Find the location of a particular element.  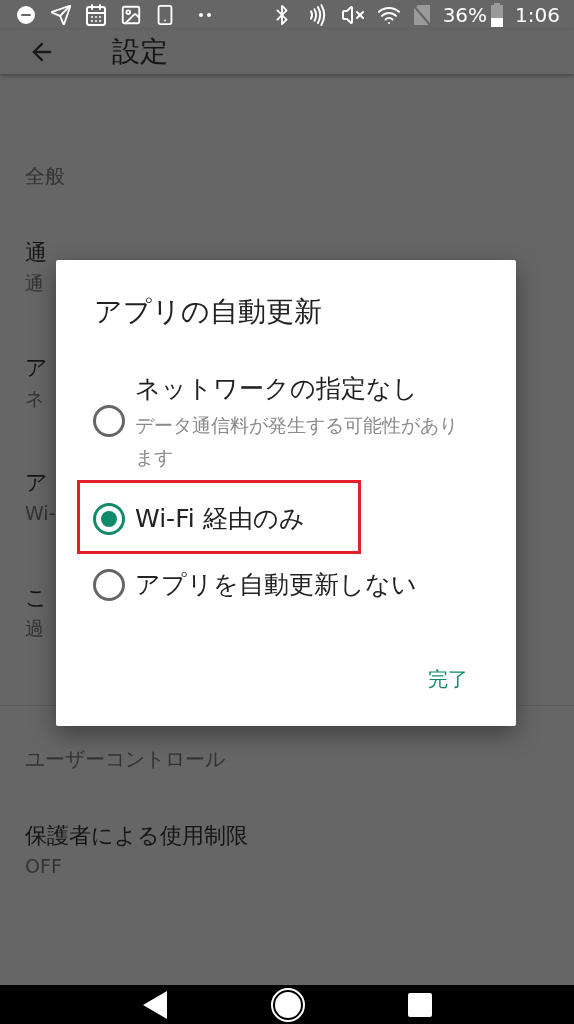

option-description: データ通信料が発生する可能性があります is located at coordinates (297, 441).